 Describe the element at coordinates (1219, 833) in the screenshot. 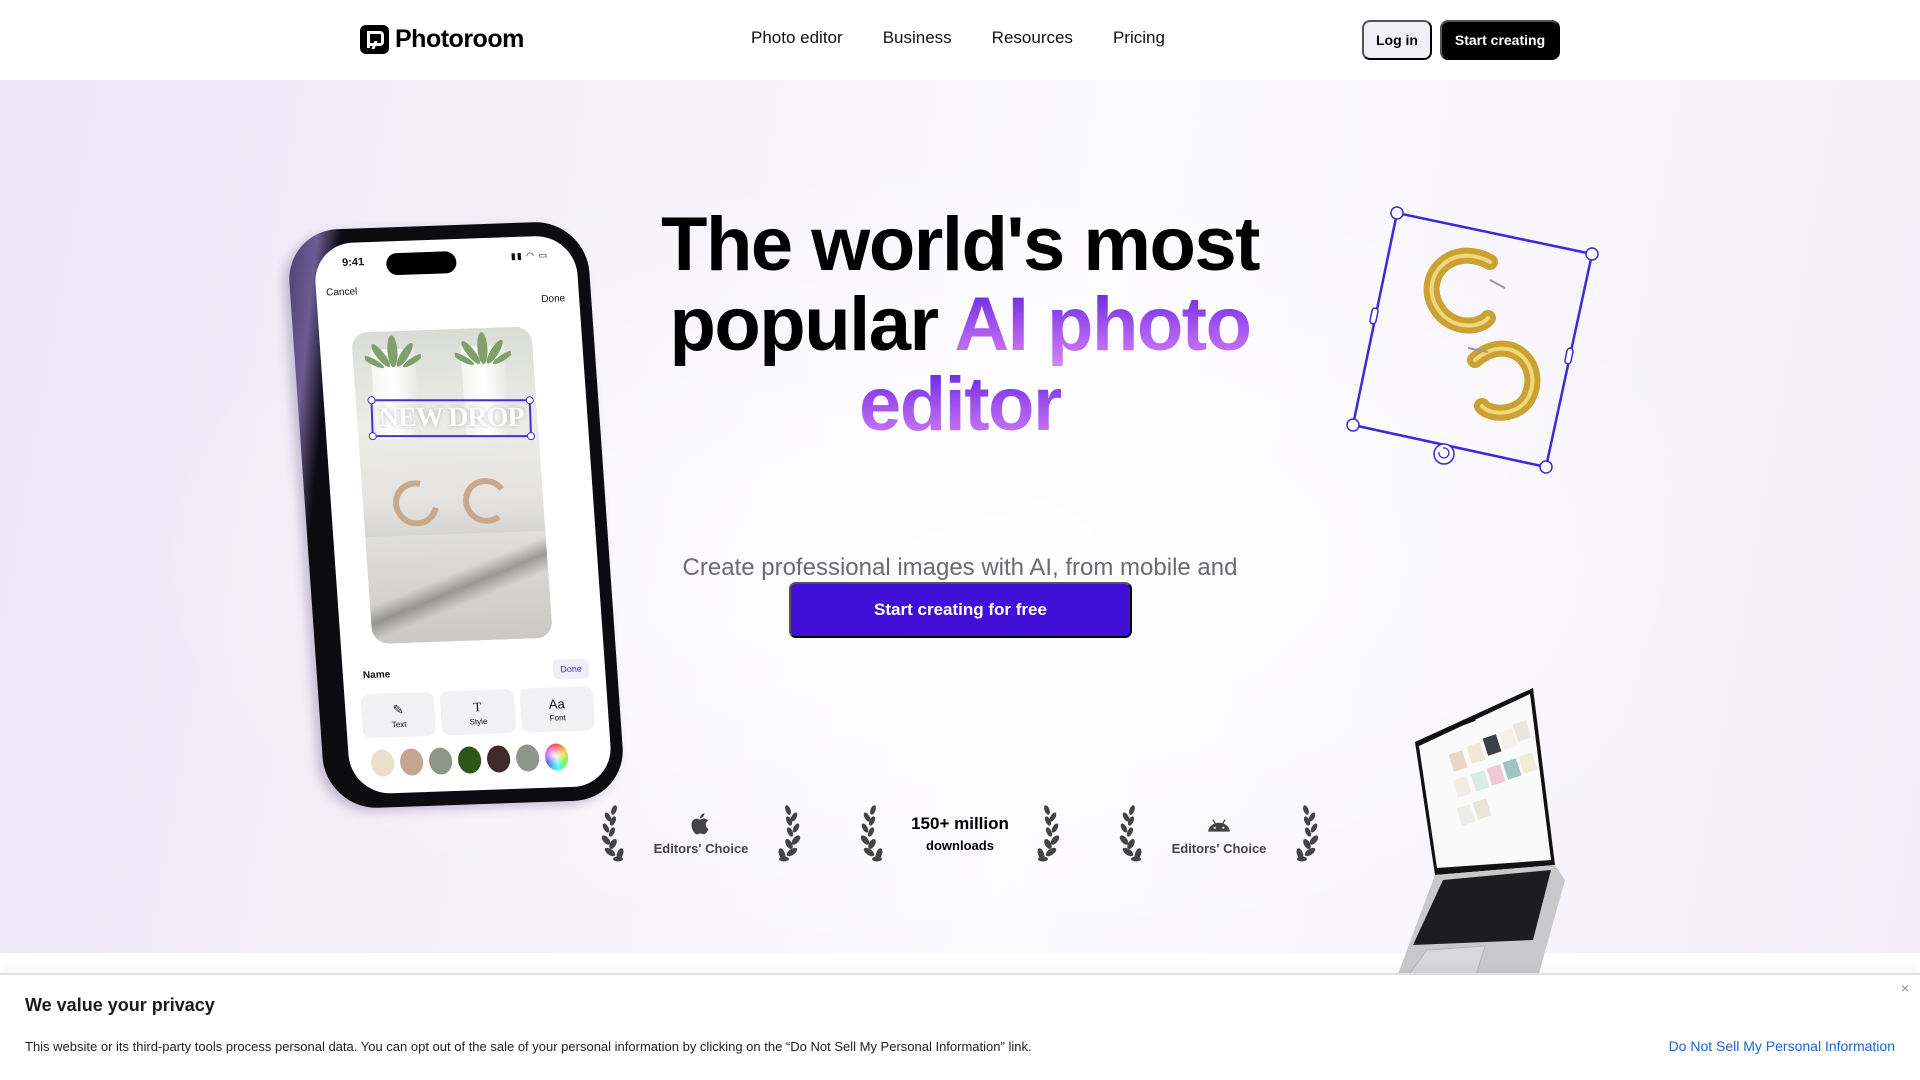

I see `android-editors-choice-badge: Editors' Choice` at that location.